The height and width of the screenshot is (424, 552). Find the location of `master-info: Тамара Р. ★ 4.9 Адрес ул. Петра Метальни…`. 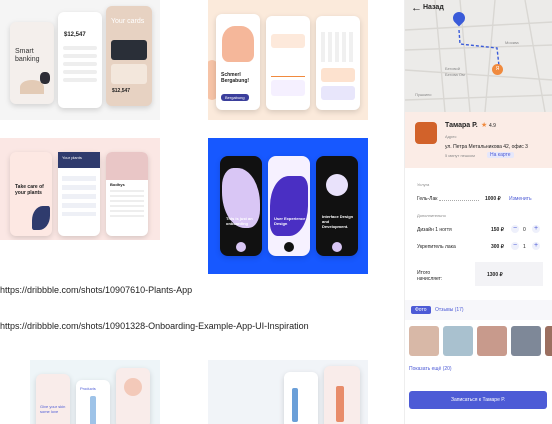

master-info: Тамара Р. ★ 4.9 Адрес ул. Петра Метальни… is located at coordinates (478, 140).